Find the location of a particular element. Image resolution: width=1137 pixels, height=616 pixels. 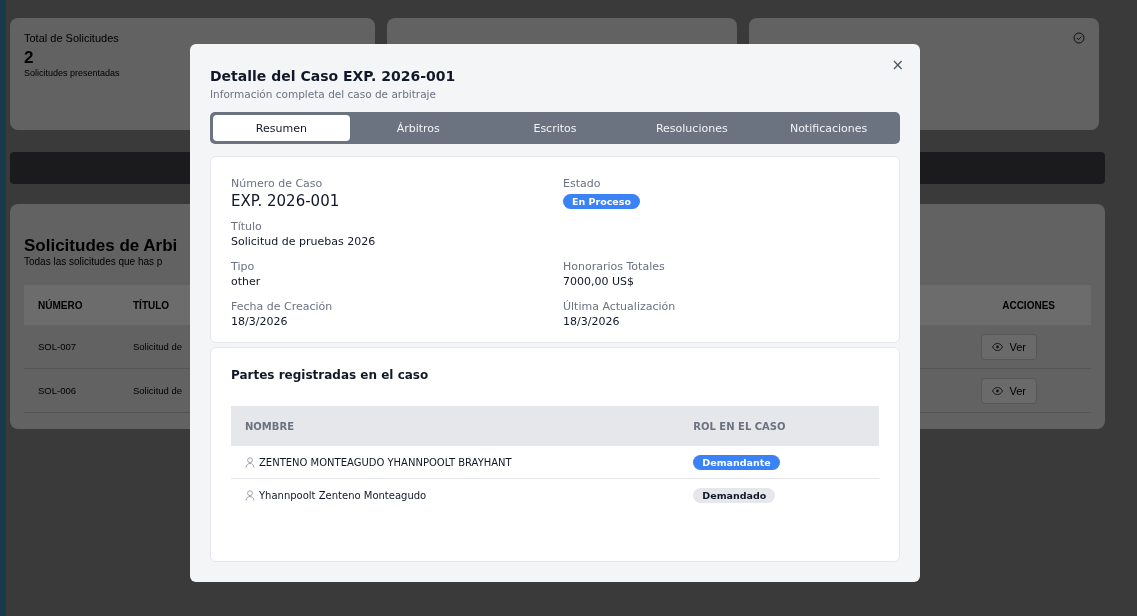

party-name: Yhannpoolt Zenteno Monteagudo is located at coordinates (343, 495).